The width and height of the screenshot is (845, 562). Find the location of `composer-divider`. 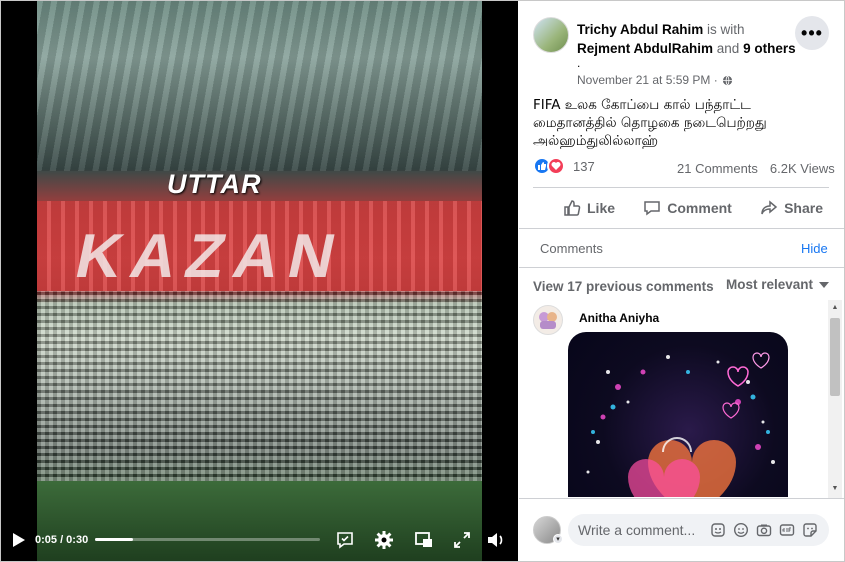

composer-divider is located at coordinates (681, 498).